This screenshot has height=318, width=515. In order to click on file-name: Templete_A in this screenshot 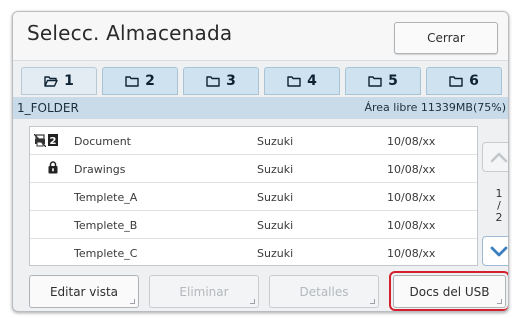, I will do `click(106, 197)`.